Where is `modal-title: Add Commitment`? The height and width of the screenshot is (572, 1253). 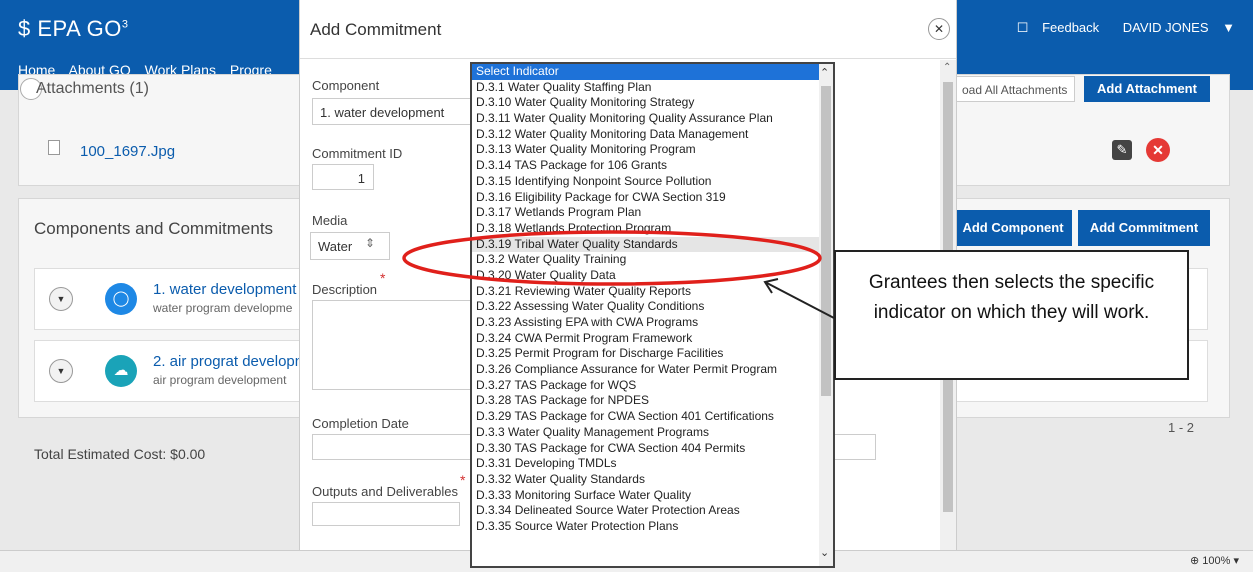
modal-title: Add Commitment is located at coordinates (376, 29).